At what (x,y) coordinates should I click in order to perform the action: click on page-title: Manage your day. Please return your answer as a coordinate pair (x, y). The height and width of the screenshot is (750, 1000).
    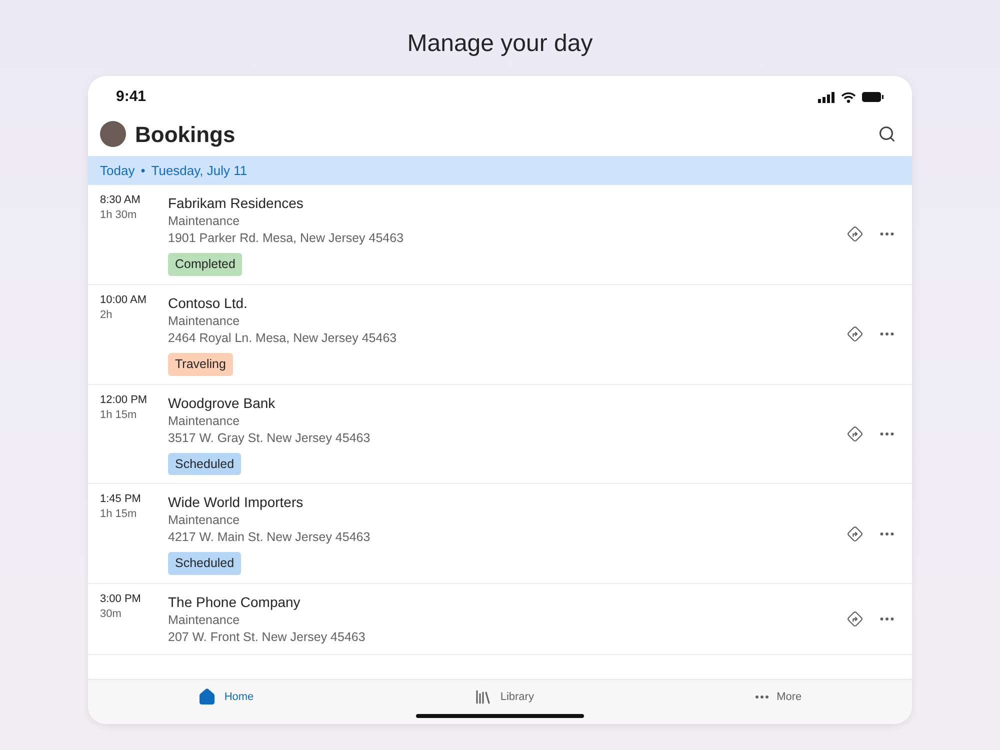
    Looking at the image, I should click on (500, 44).